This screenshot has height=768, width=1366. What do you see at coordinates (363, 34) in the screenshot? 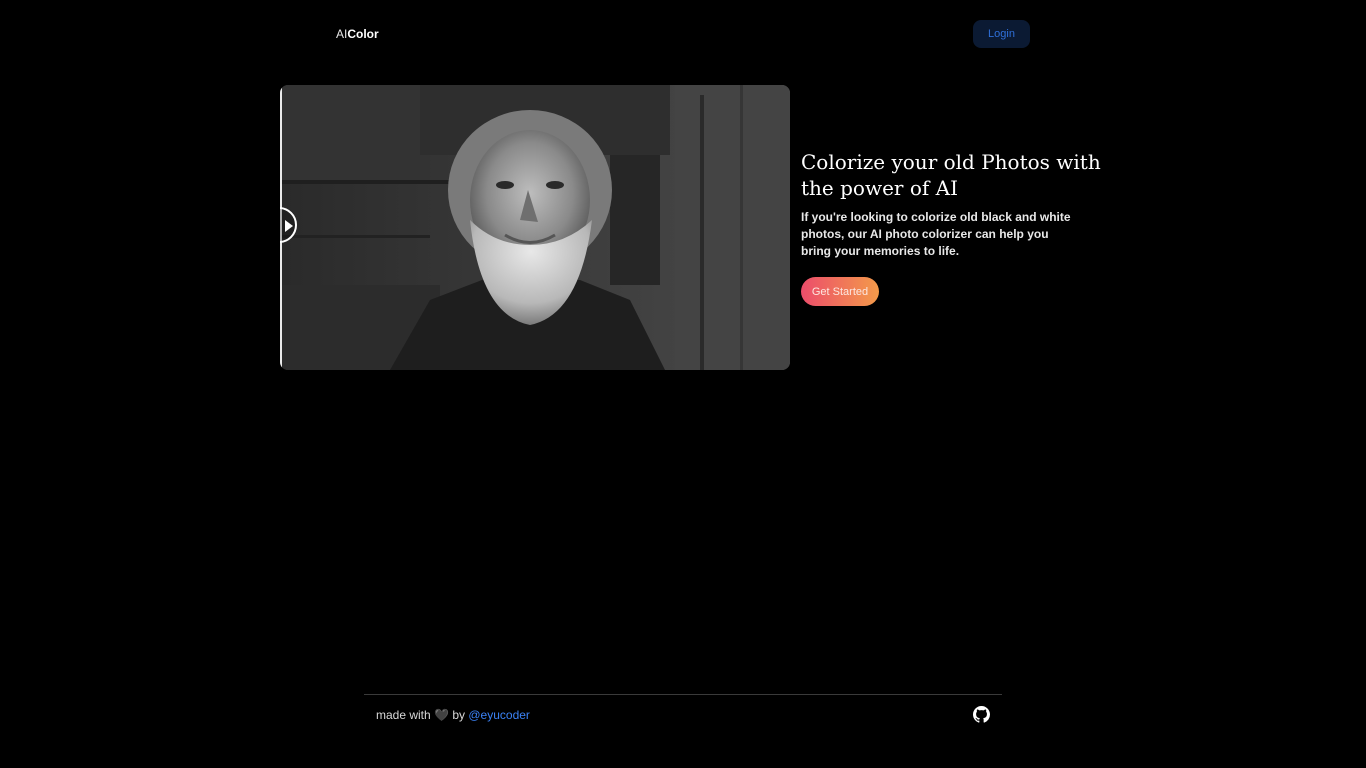
I see `logo-name: Color` at bounding box center [363, 34].